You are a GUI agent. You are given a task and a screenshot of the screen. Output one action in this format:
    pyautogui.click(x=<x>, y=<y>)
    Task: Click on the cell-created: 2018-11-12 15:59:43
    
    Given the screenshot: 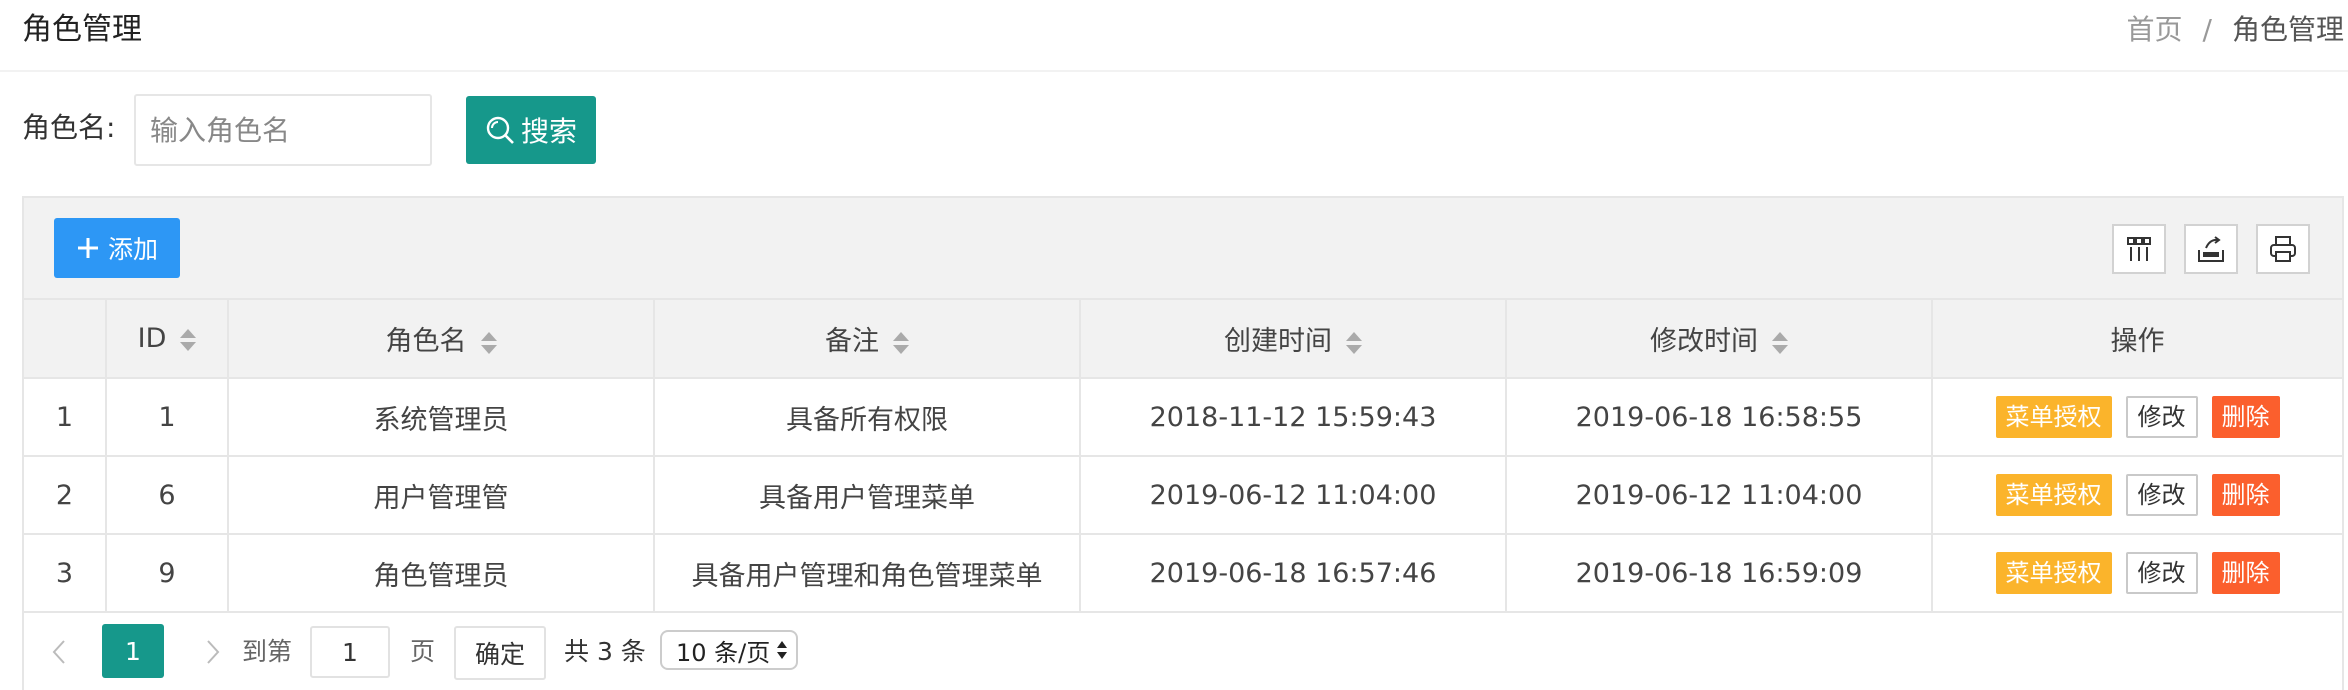 What is the action you would take?
    pyautogui.click(x=1293, y=417)
    